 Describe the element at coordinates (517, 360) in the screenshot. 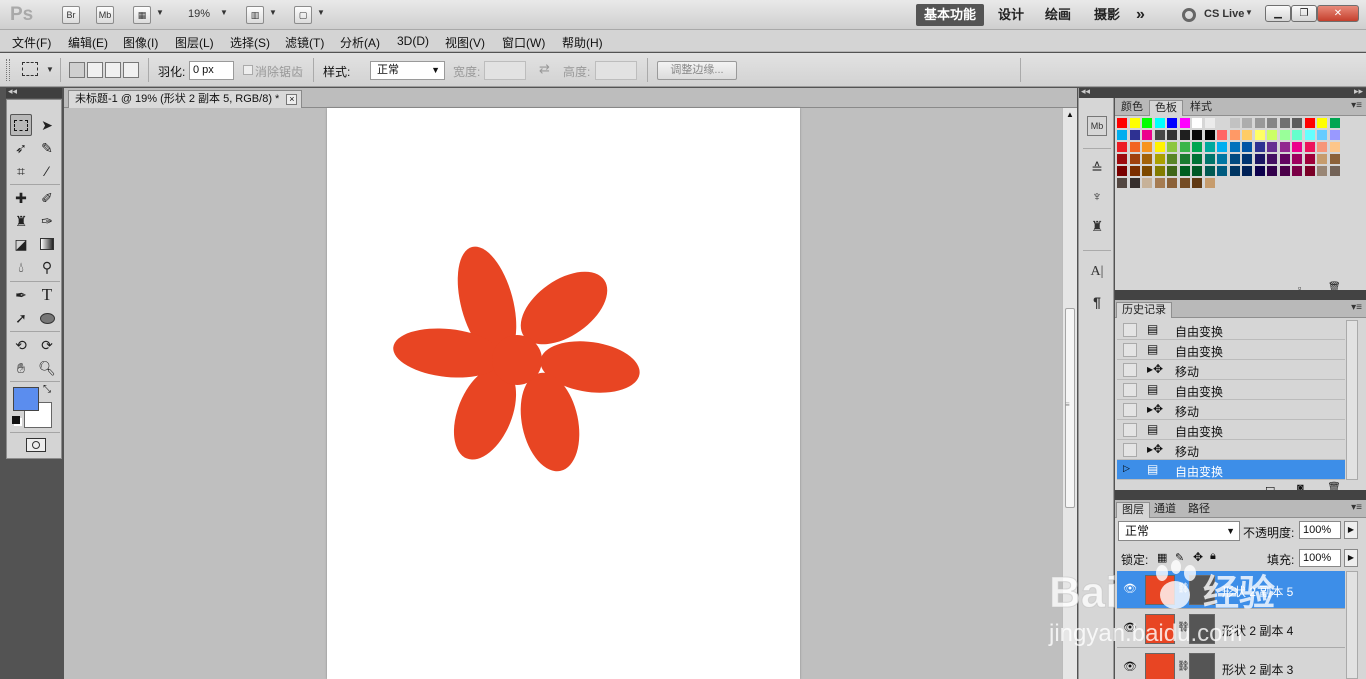

I see `flower-center` at that location.